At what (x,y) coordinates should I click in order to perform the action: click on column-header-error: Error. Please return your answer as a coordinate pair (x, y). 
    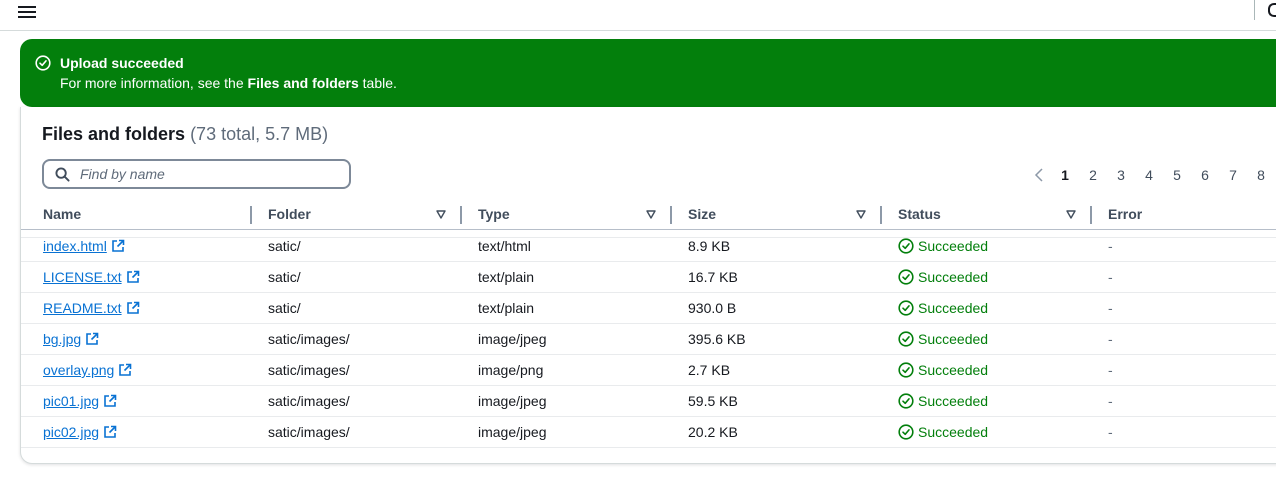
    Looking at the image, I should click on (1168, 215).